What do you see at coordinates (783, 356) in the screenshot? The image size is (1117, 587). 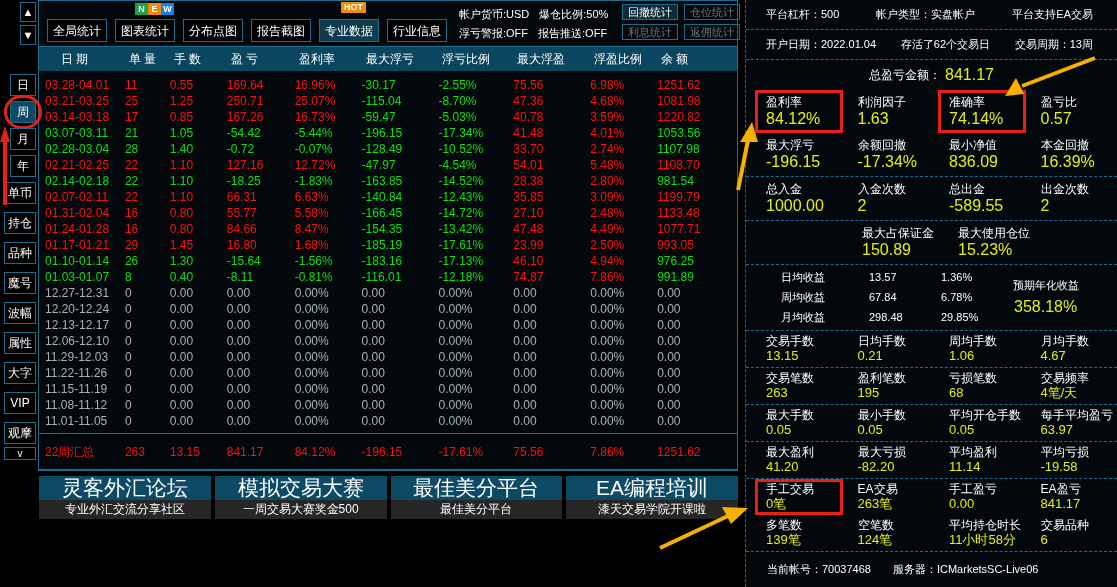 I see `metric-value: 13.15` at bounding box center [783, 356].